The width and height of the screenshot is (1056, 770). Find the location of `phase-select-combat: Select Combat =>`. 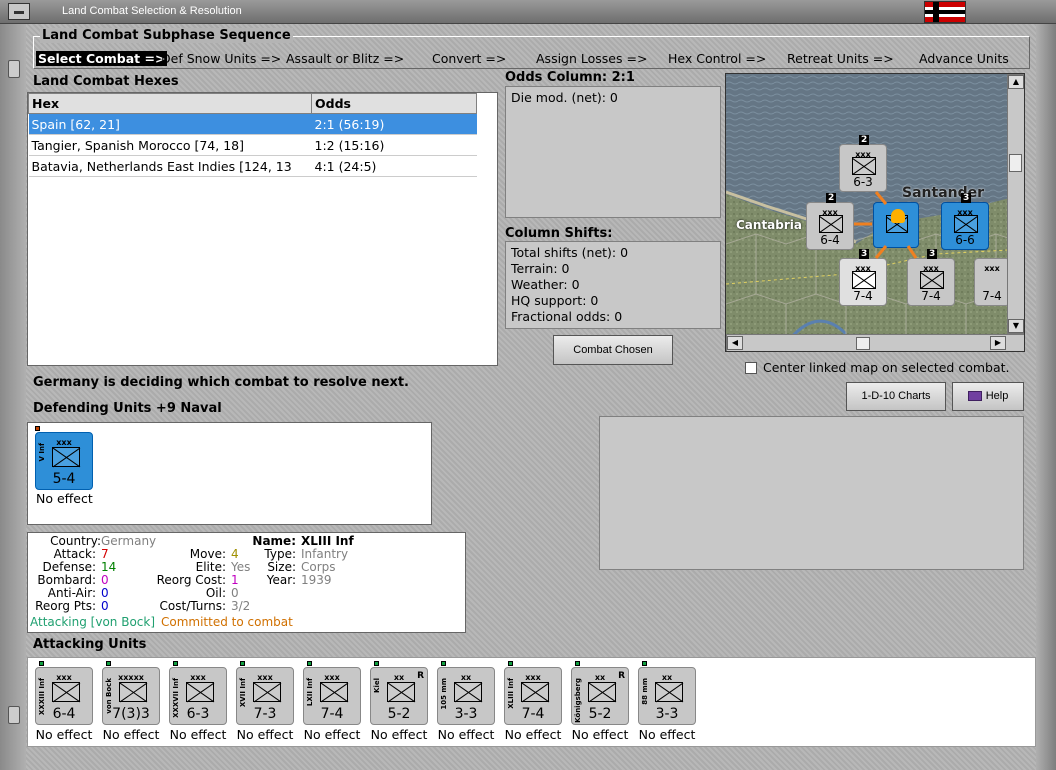

phase-select-combat: Select Combat => is located at coordinates (102, 58).